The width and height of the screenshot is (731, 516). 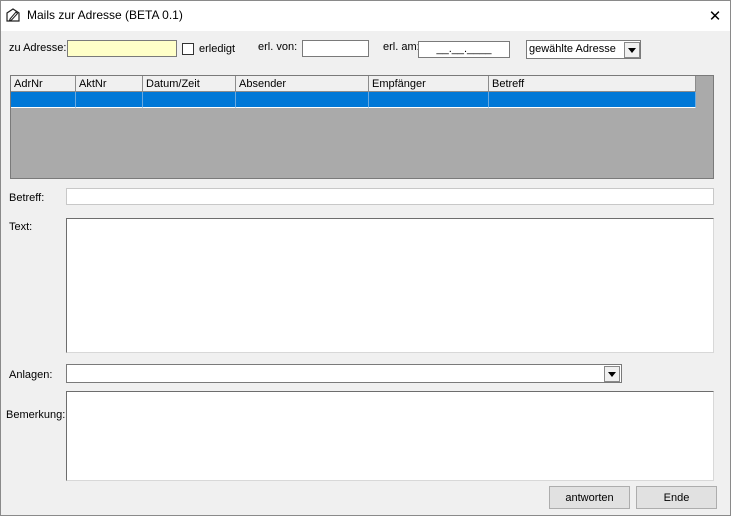 I want to click on erl-von-label: erl. von:, so click(x=278, y=47).